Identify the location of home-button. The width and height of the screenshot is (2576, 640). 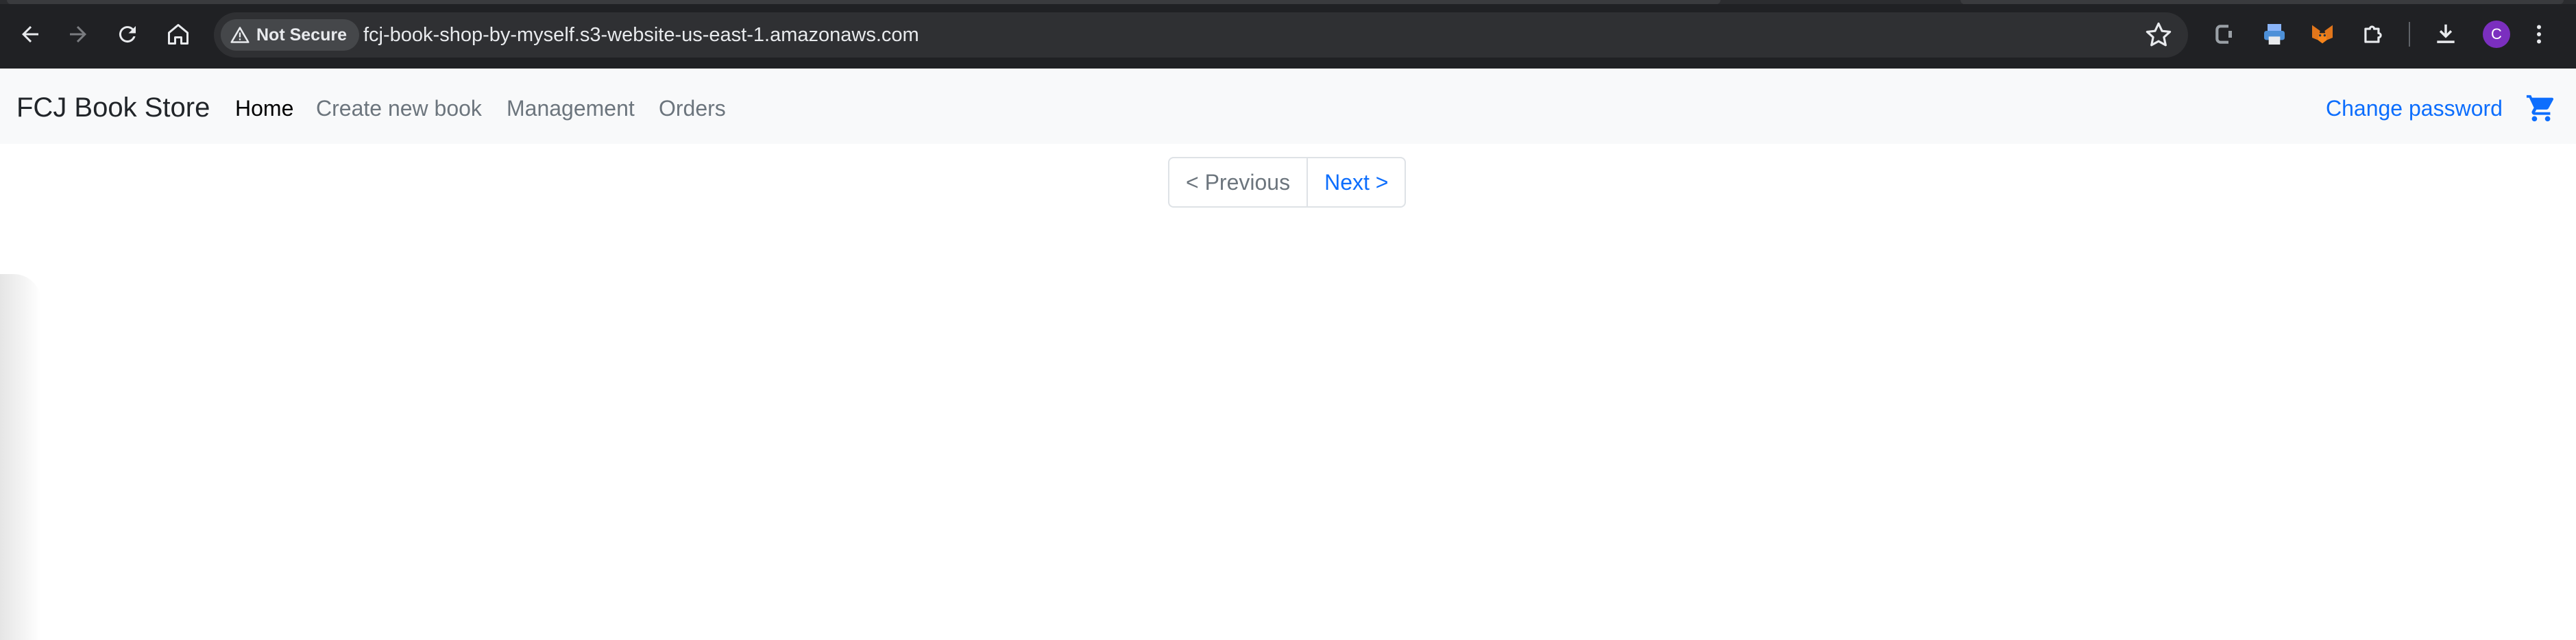
(178, 34).